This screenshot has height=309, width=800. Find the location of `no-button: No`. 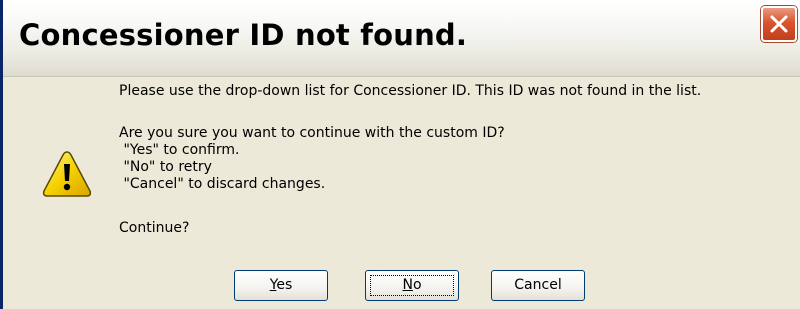

no-button: No is located at coordinates (412, 285).